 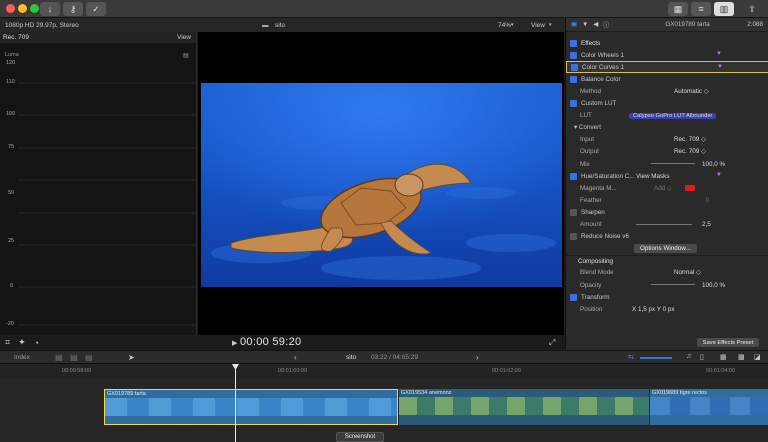 I want to click on inspector-row-value: Add ◇, so click(x=663, y=188).